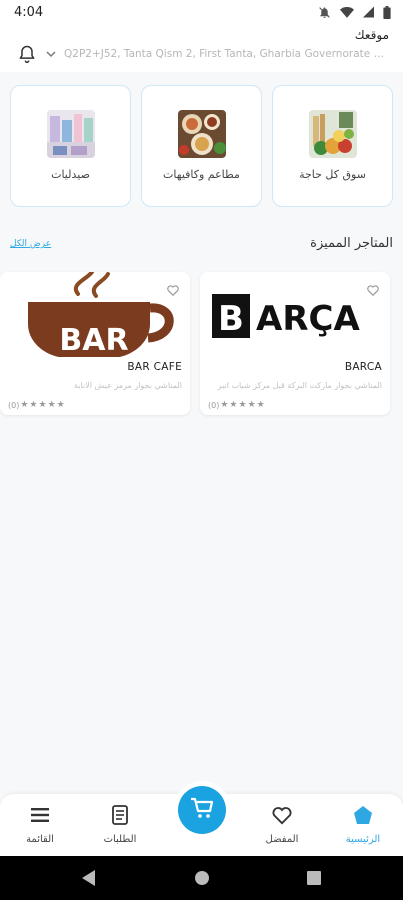 This screenshot has width=403, height=900. Describe the element at coordinates (40, 815) in the screenshot. I see `menu-icon` at that location.